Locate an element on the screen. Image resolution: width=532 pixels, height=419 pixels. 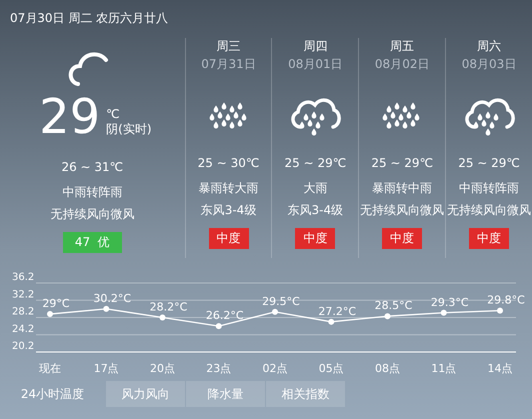
temperature-range: 26 ~ 31℃ is located at coordinates (92, 168).